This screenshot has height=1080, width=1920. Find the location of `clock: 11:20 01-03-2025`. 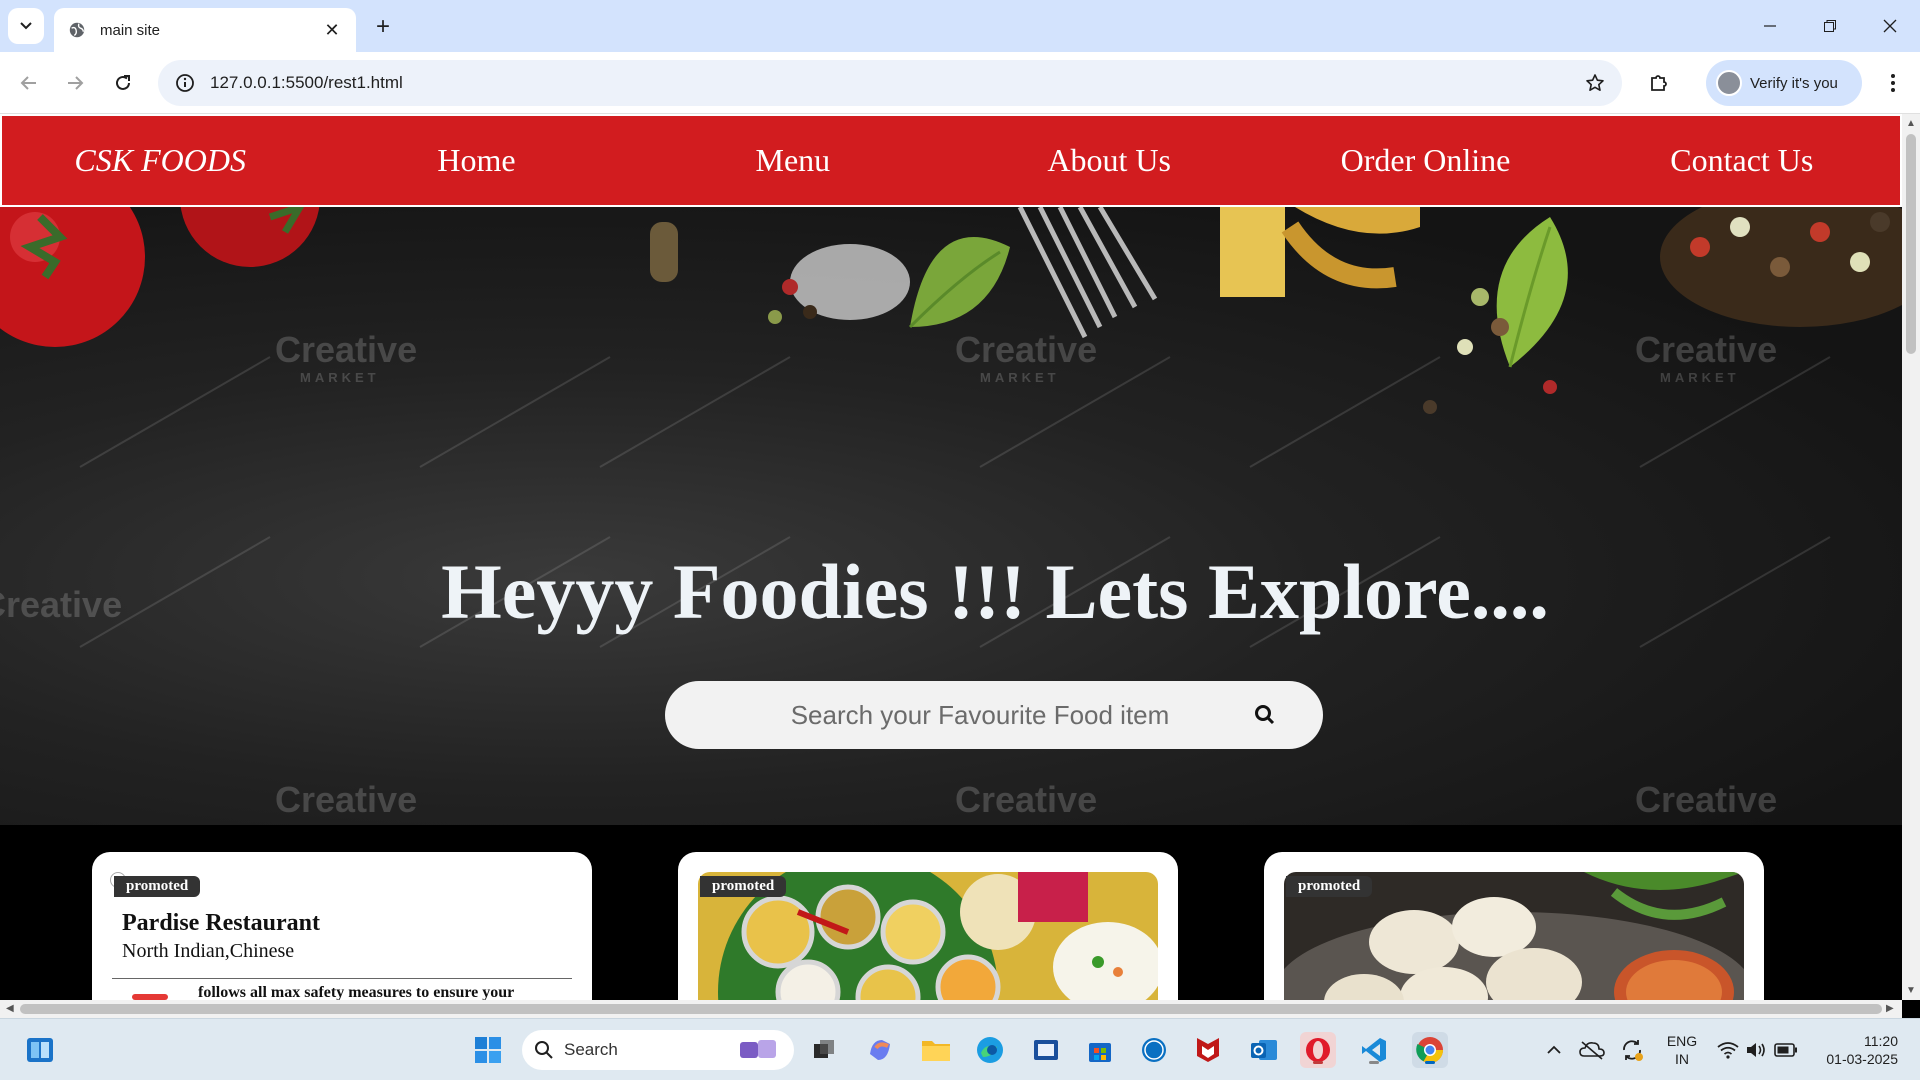

clock: 11:20 01-03-2025 is located at coordinates (1855, 1049).